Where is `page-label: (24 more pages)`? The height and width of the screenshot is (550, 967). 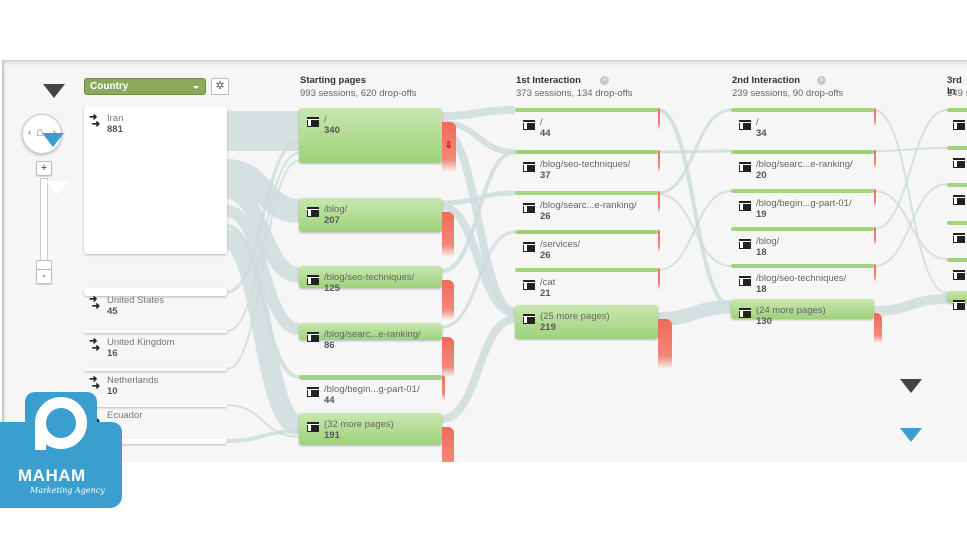 page-label: (24 more pages) is located at coordinates (791, 310).